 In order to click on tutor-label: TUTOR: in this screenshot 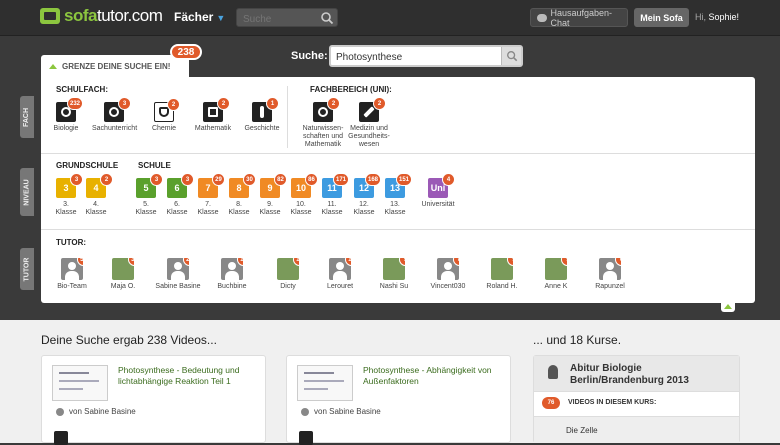, I will do `click(71, 242)`.